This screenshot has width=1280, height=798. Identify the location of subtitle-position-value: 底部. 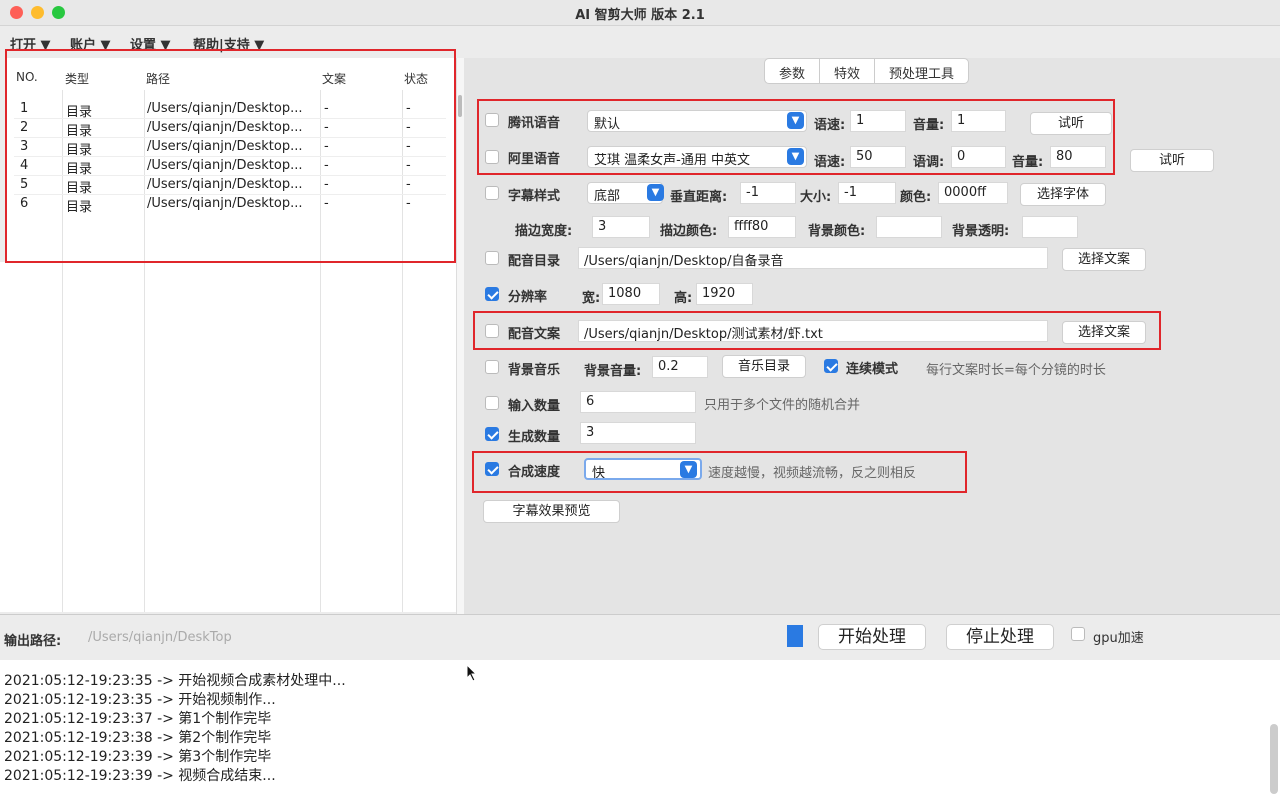
(607, 196).